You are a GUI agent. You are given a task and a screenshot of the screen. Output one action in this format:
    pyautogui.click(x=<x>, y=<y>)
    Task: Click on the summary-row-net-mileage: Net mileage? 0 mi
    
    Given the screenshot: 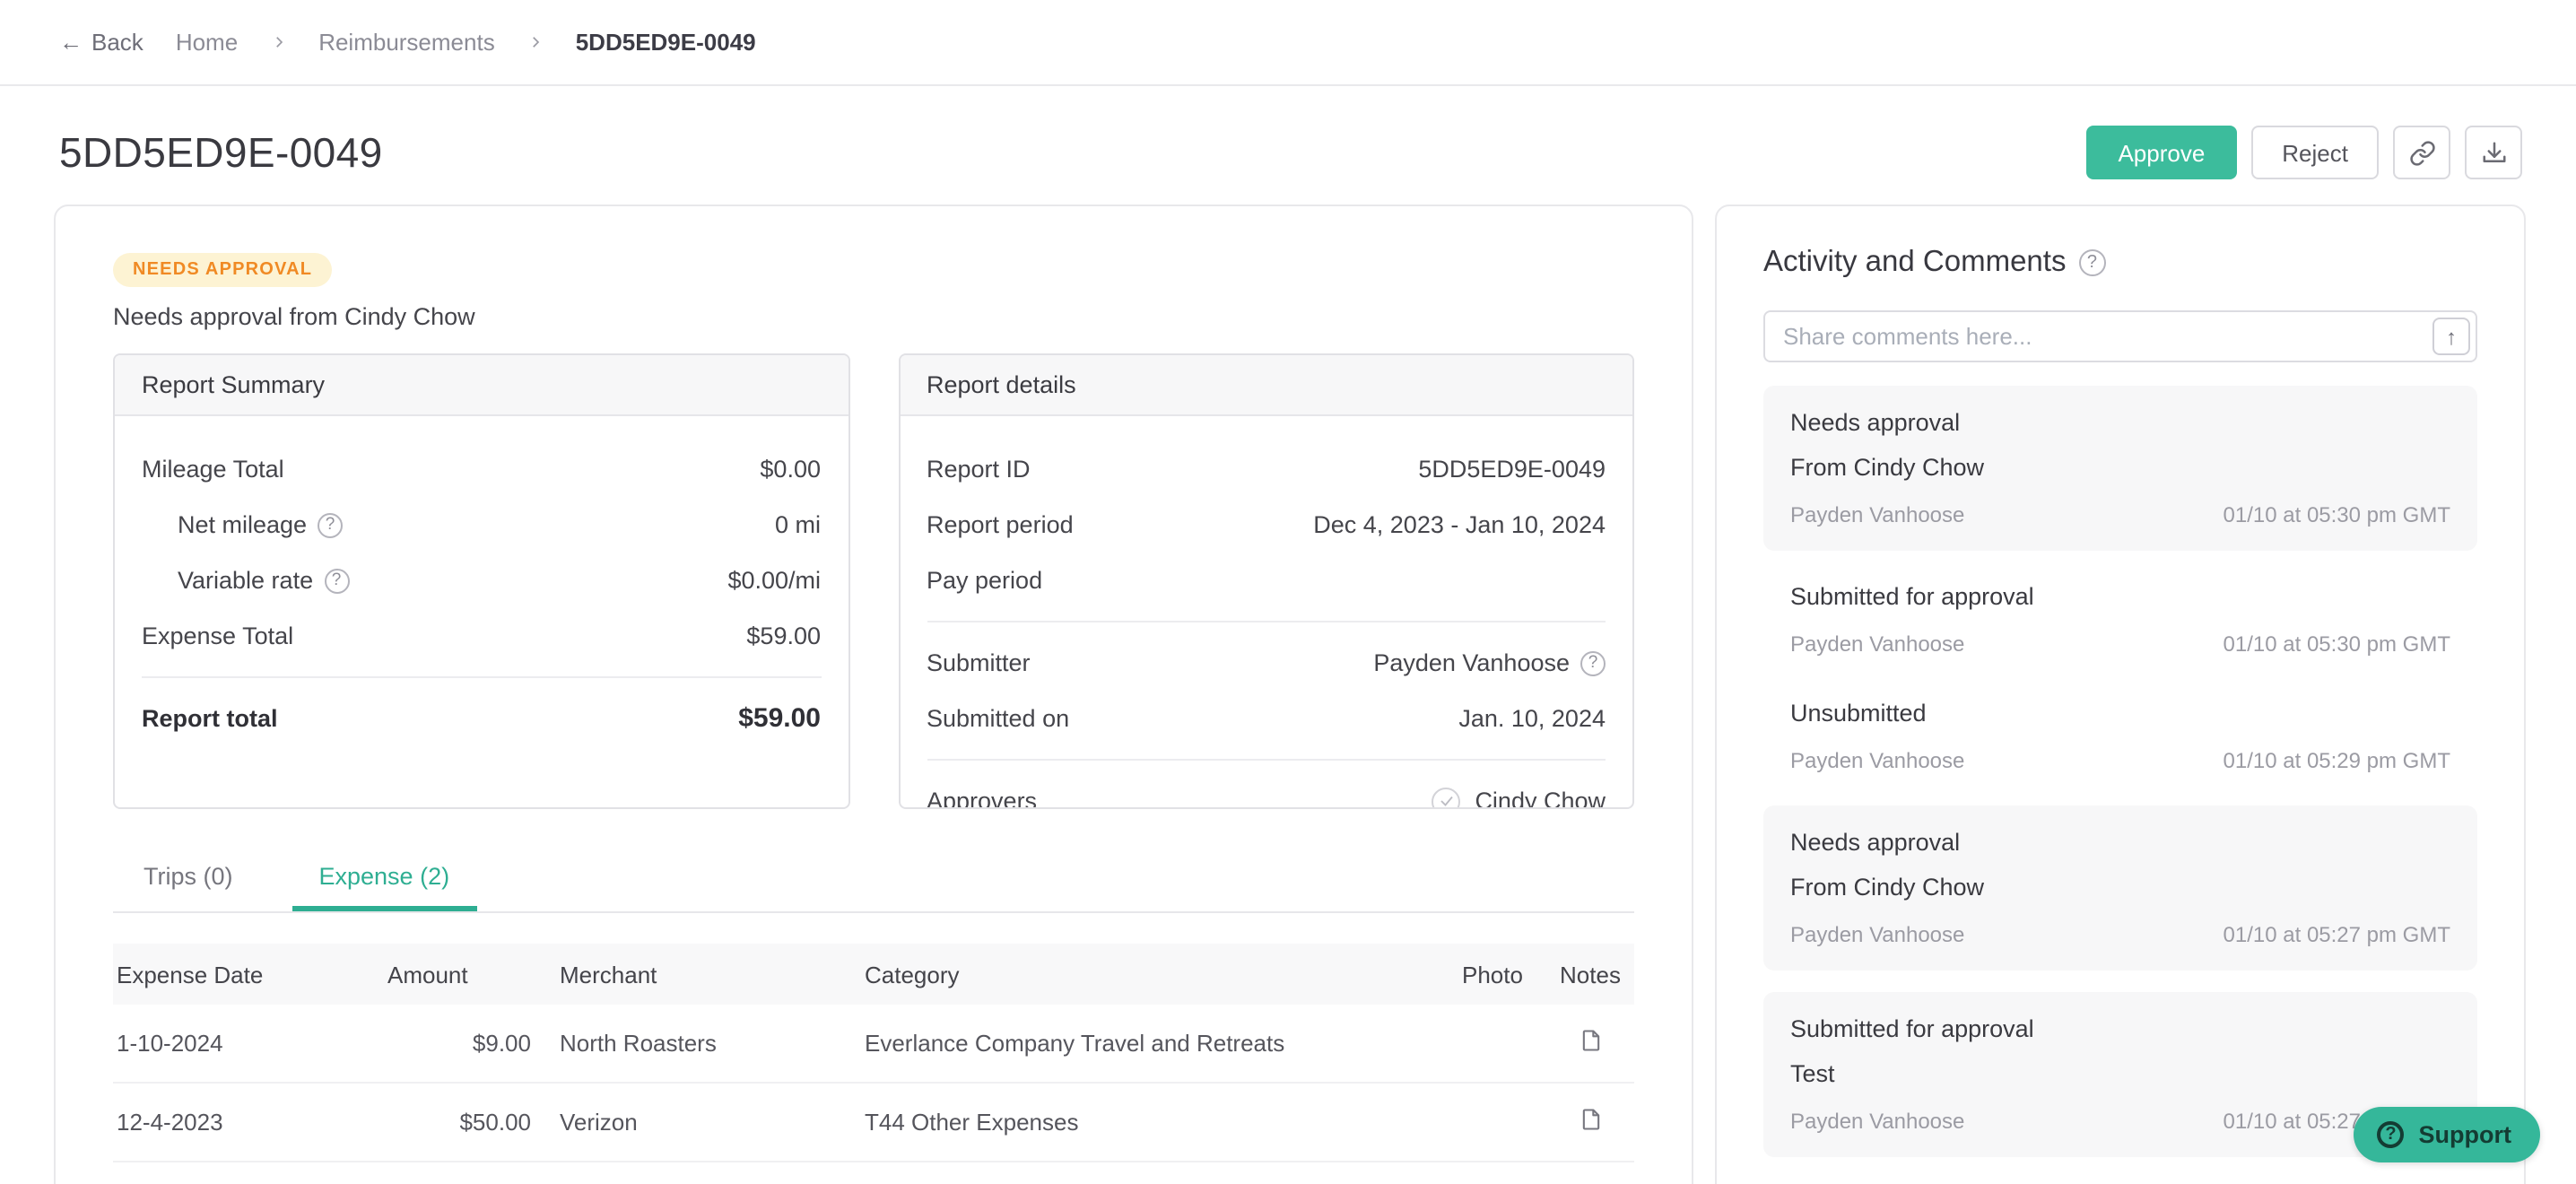 What is the action you would take?
    pyautogui.click(x=499, y=524)
    